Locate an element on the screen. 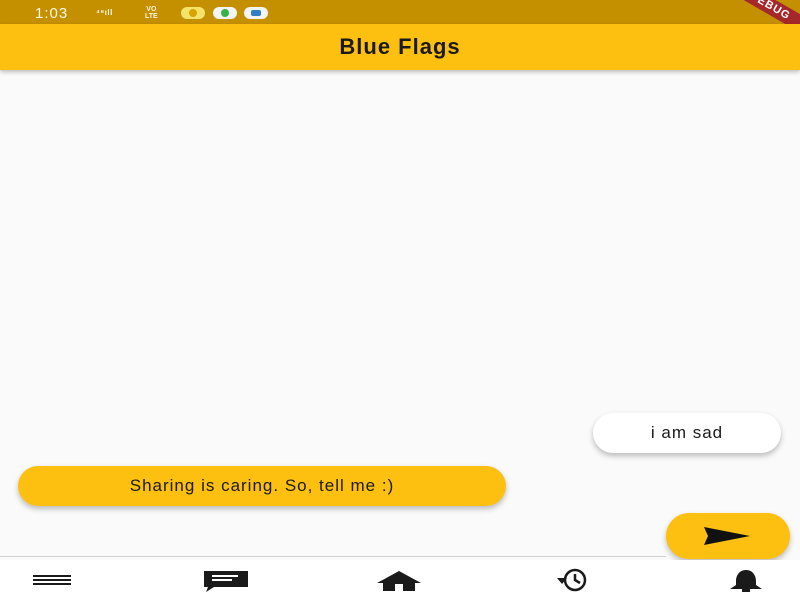 This screenshot has height=600, width=800. snapchat-notification-icon is located at coordinates (193, 13).